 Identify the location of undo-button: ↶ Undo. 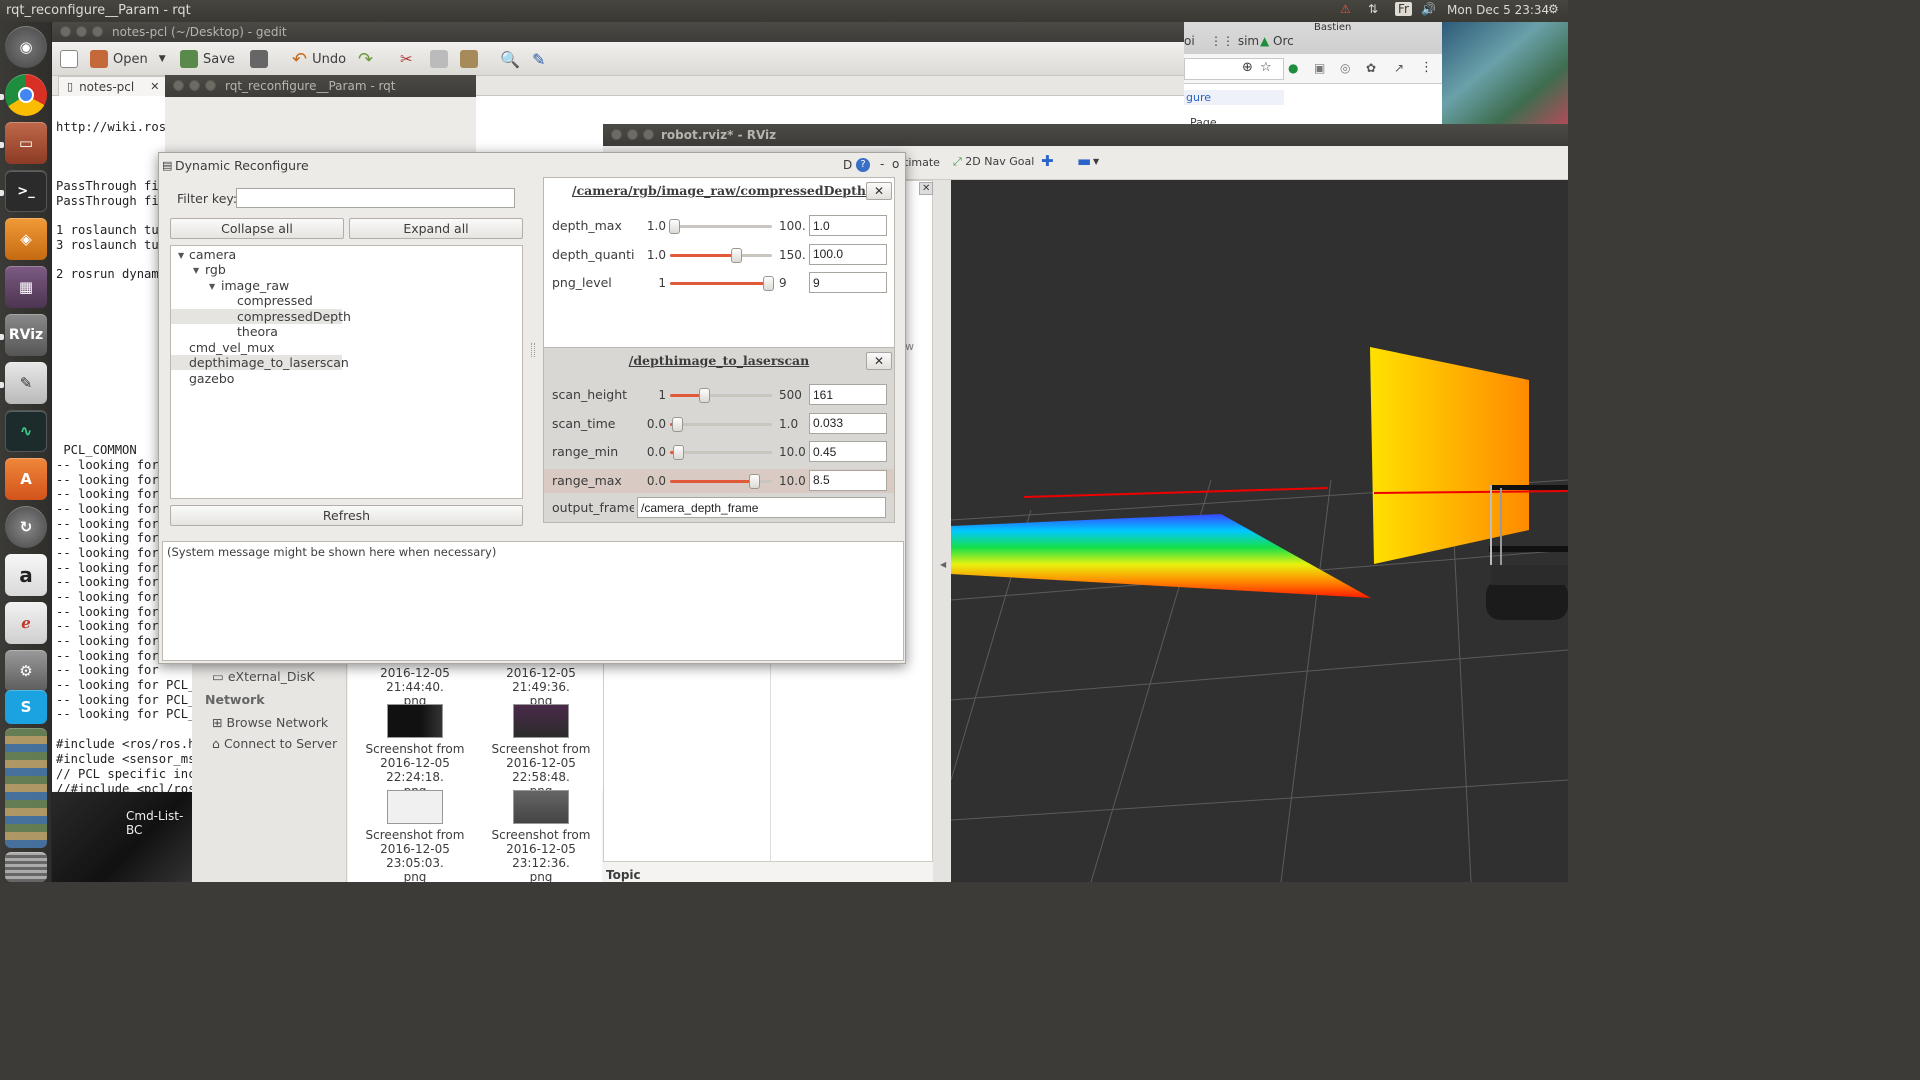
(319, 59).